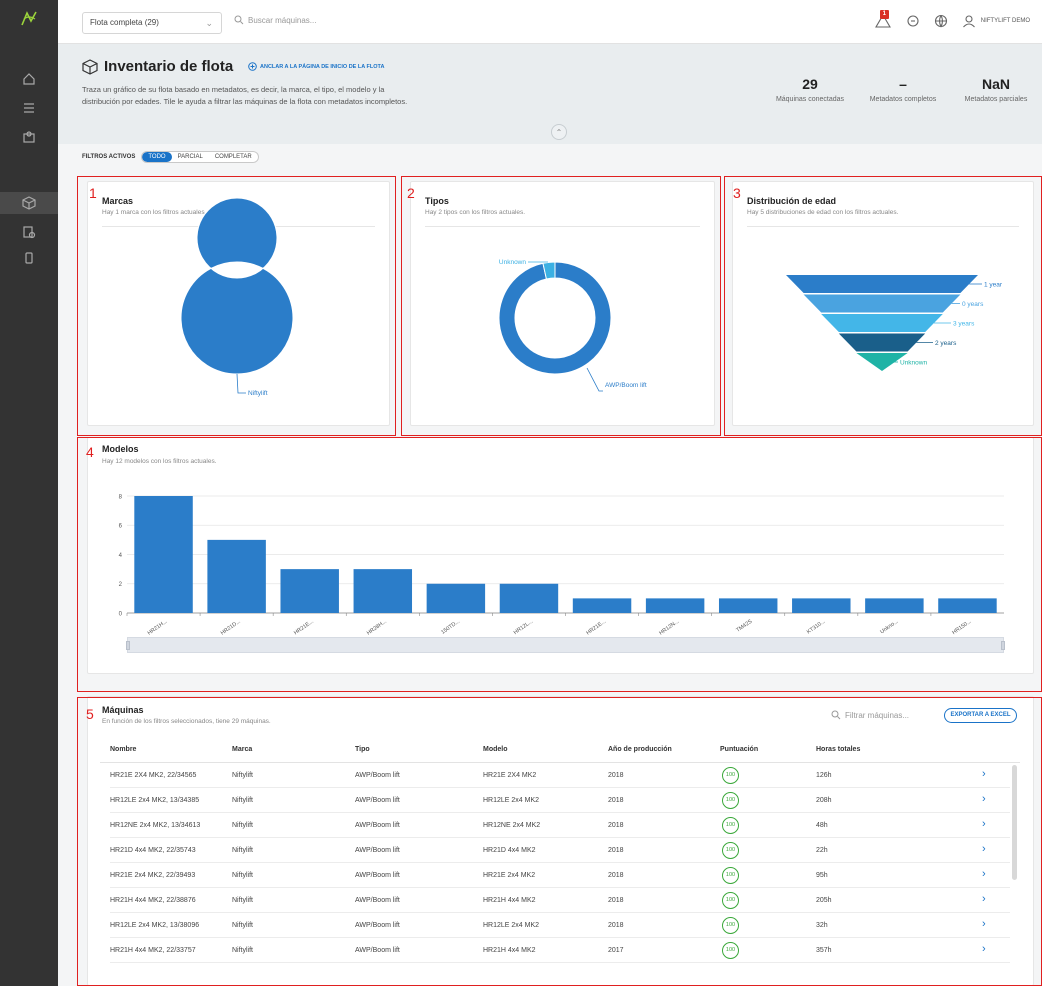  Describe the element at coordinates (1005, 21) in the screenshot. I see `user-name: NIFTYLIFT DEMO` at that location.